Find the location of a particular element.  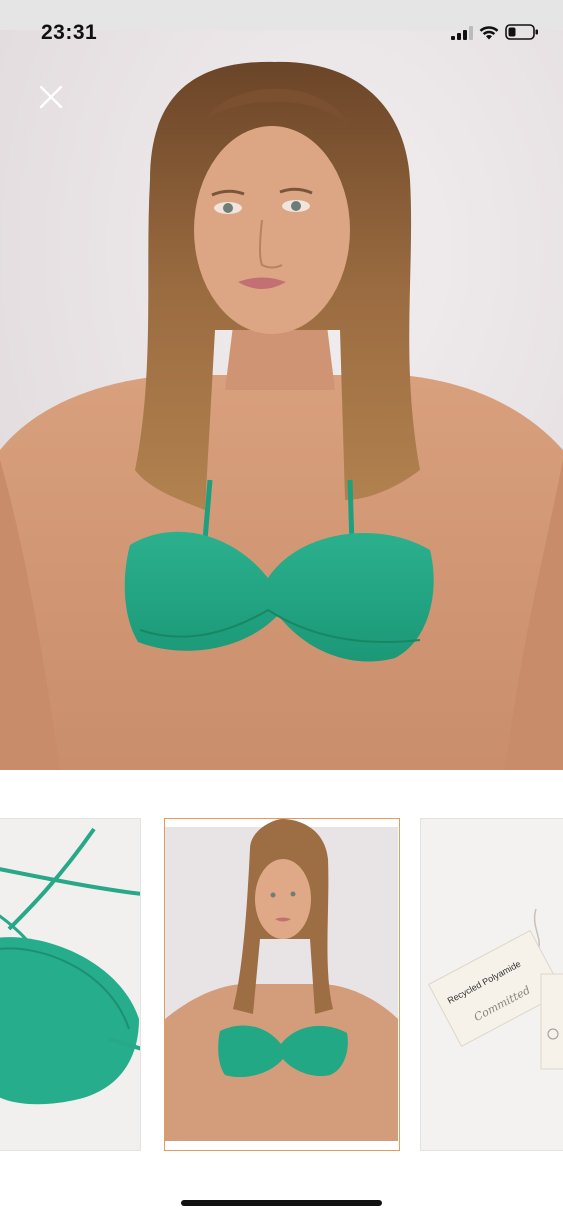

wifi-icon is located at coordinates (489, 33).